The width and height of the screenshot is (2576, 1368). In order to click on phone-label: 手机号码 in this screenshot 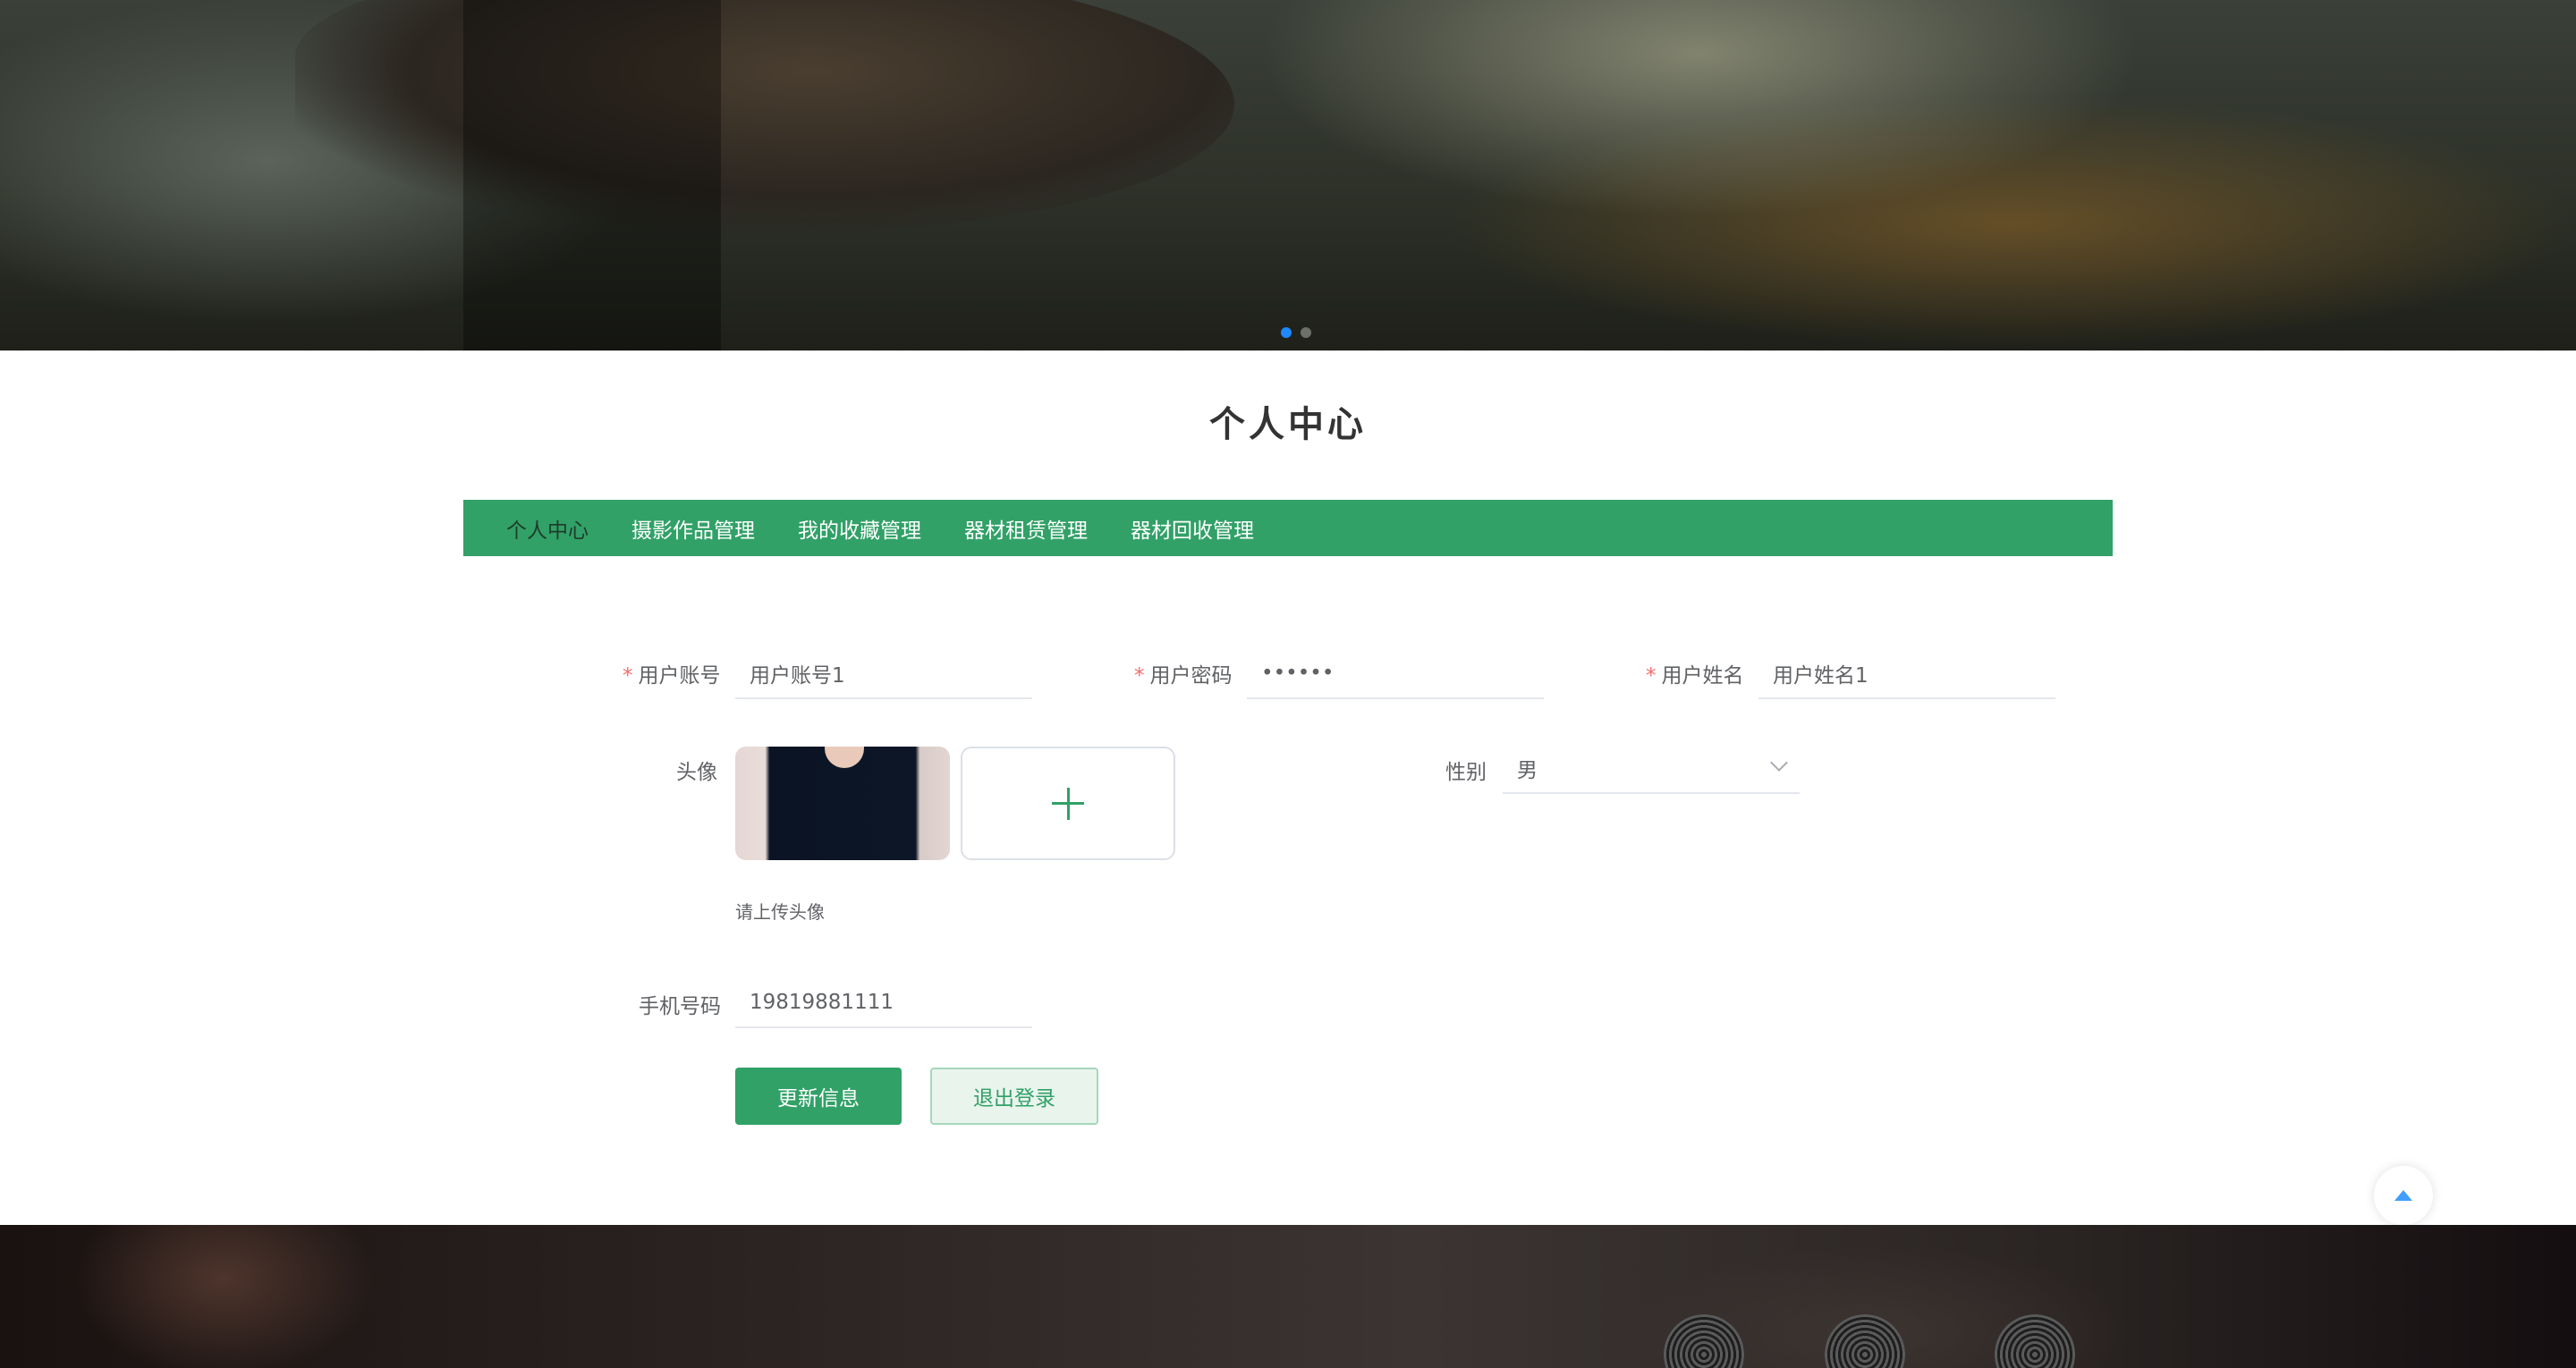, I will do `click(680, 1006)`.